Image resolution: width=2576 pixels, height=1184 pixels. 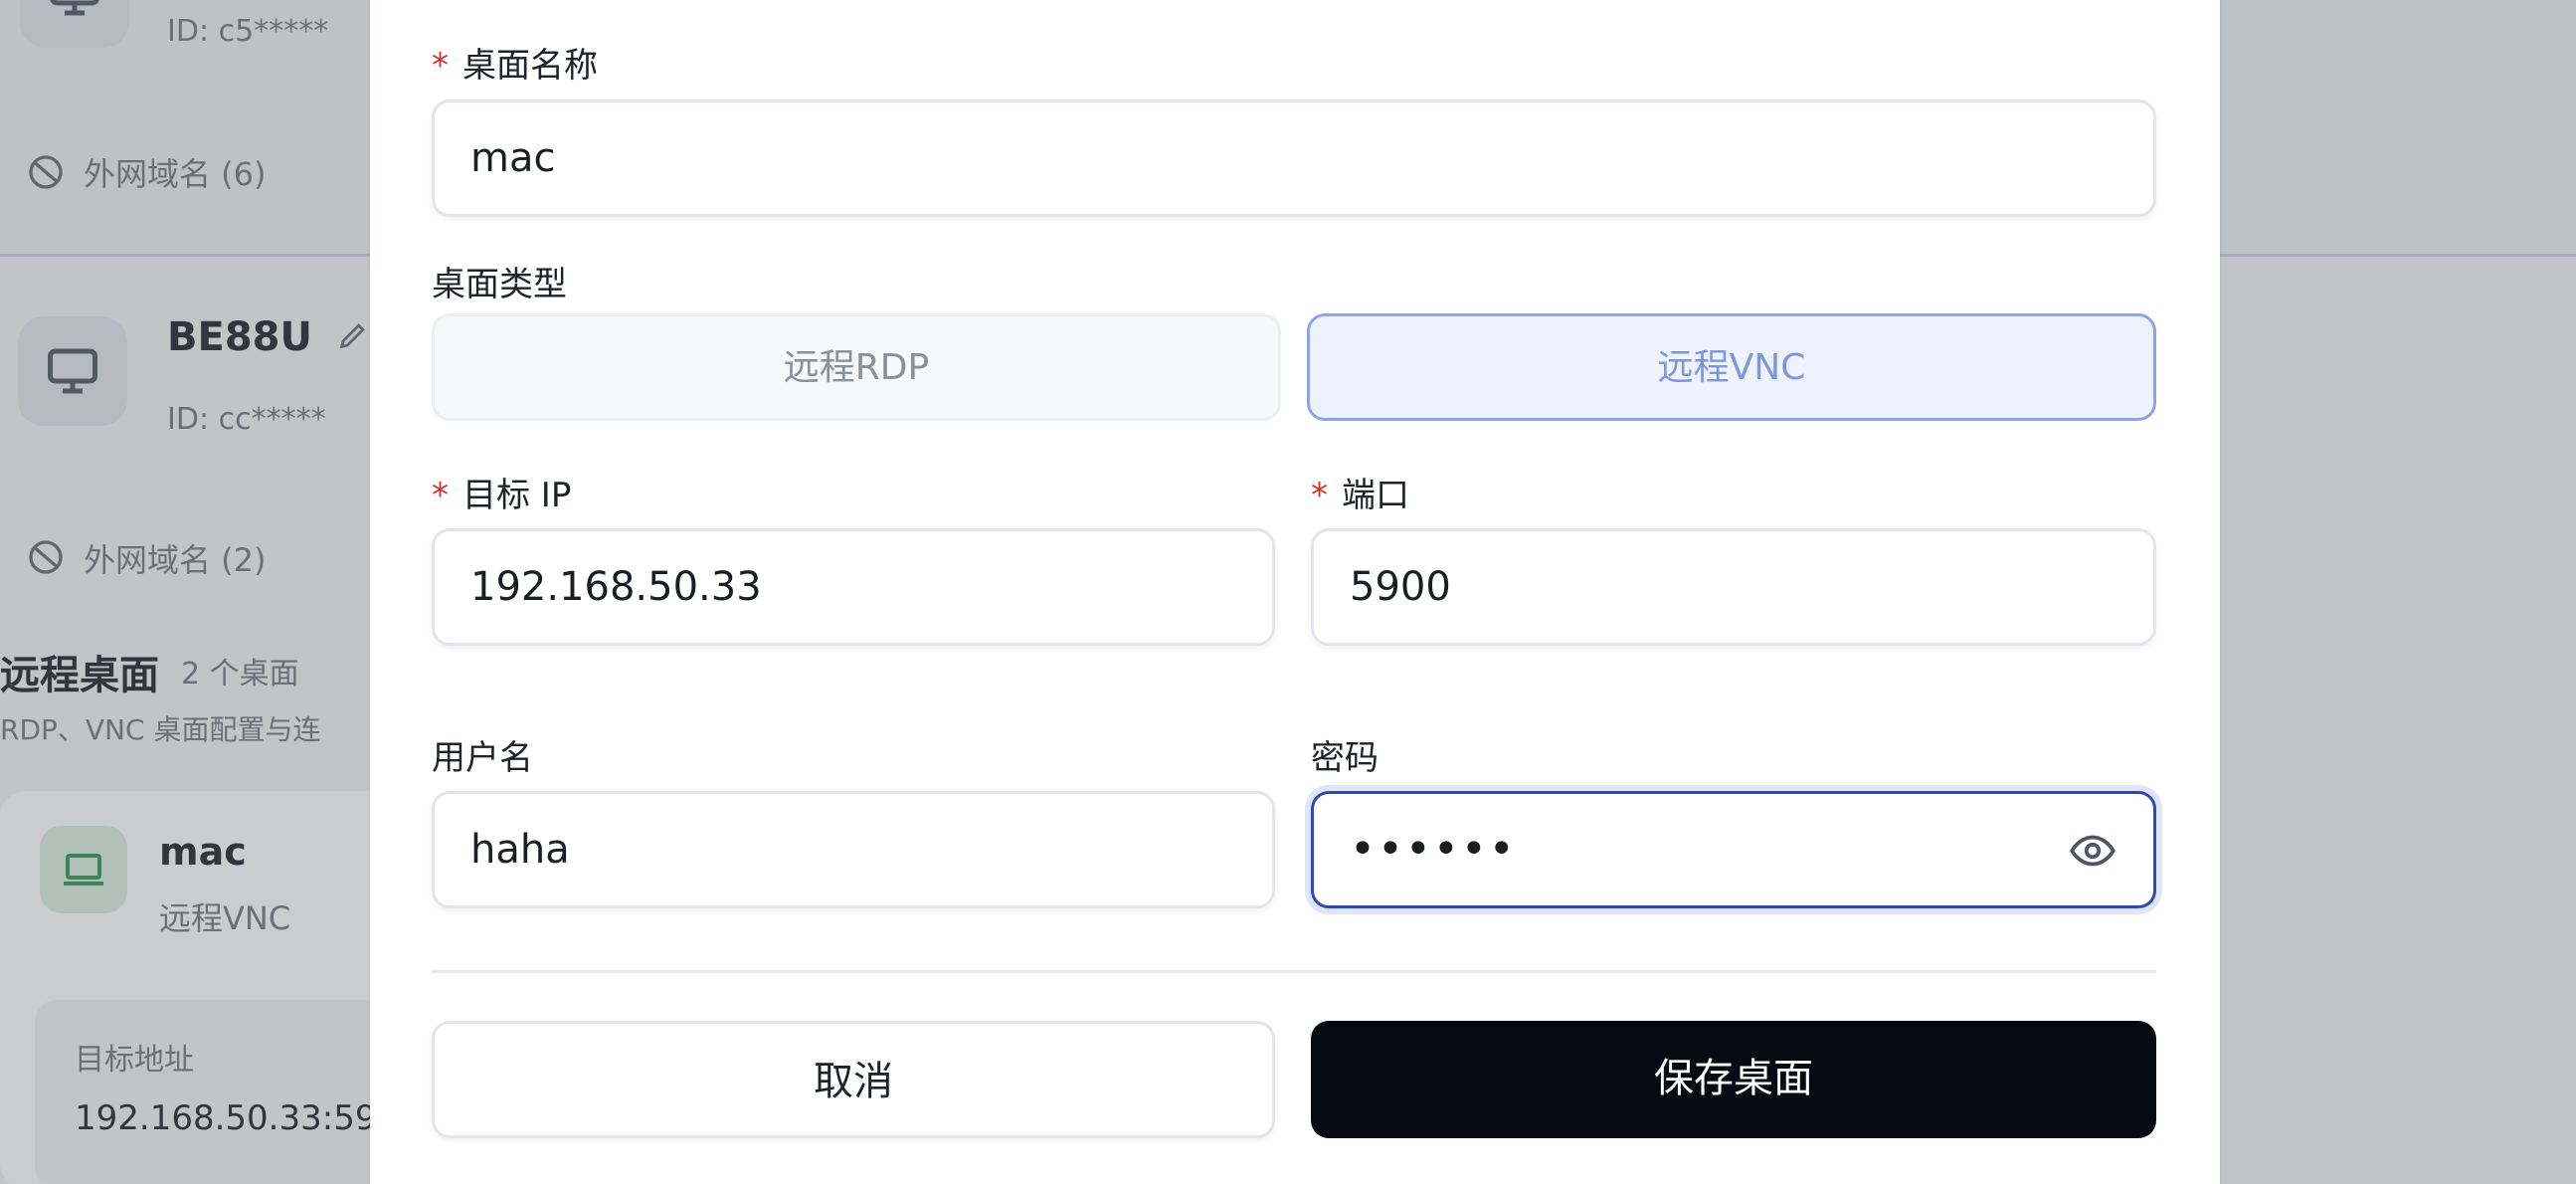 What do you see at coordinates (499, 284) in the screenshot?
I see `desktop-type-label: 桌面类型` at bounding box center [499, 284].